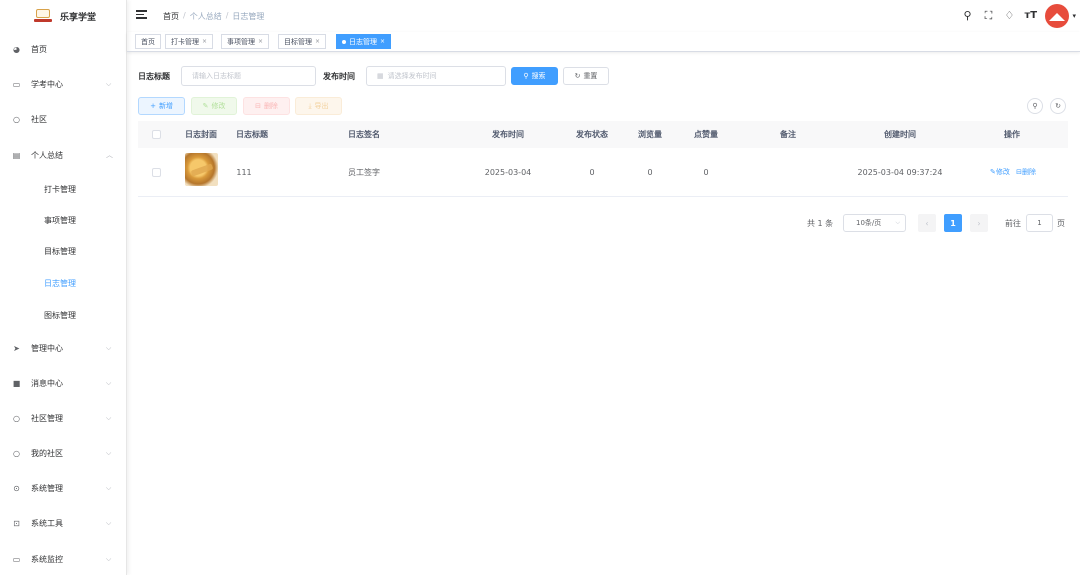 This screenshot has width=1080, height=575. Describe the element at coordinates (63, 283) in the screenshot. I see `sidebar-sub-logs: 日志管理` at that location.